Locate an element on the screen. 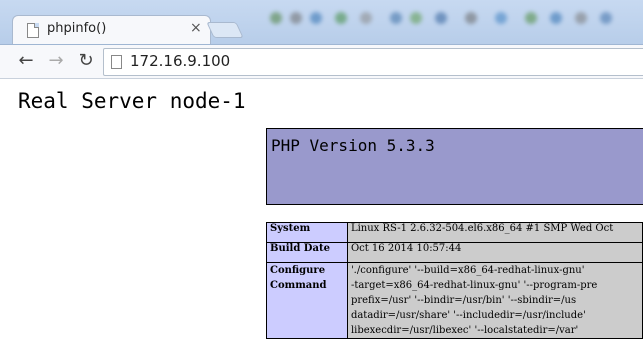  reload-button: ↻ is located at coordinates (86, 61).